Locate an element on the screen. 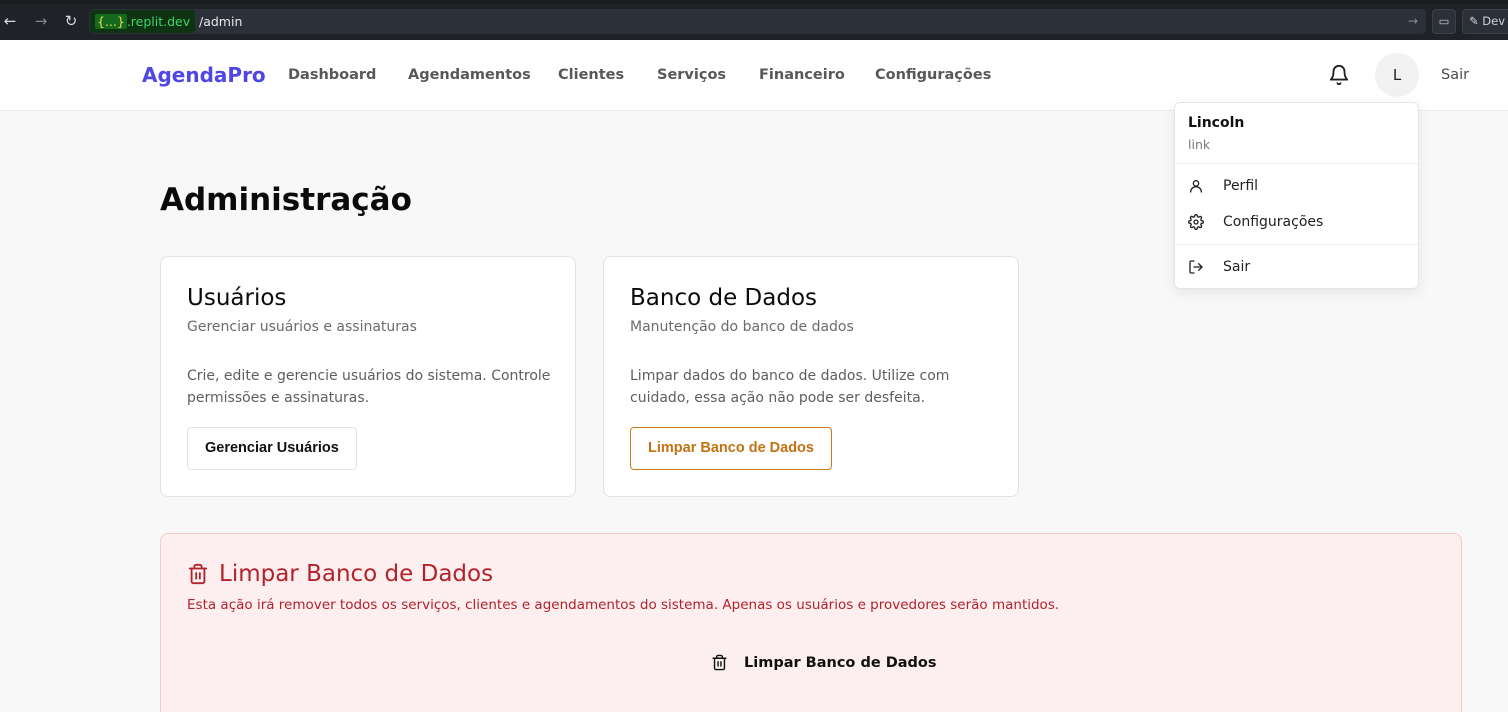 This screenshot has width=1508, height=712. menu-item-perfil: Perfil is located at coordinates (1298, 186).